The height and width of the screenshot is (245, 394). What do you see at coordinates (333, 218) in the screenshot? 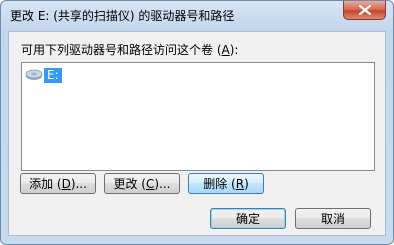
I see `cancel-button: 取消` at bounding box center [333, 218].